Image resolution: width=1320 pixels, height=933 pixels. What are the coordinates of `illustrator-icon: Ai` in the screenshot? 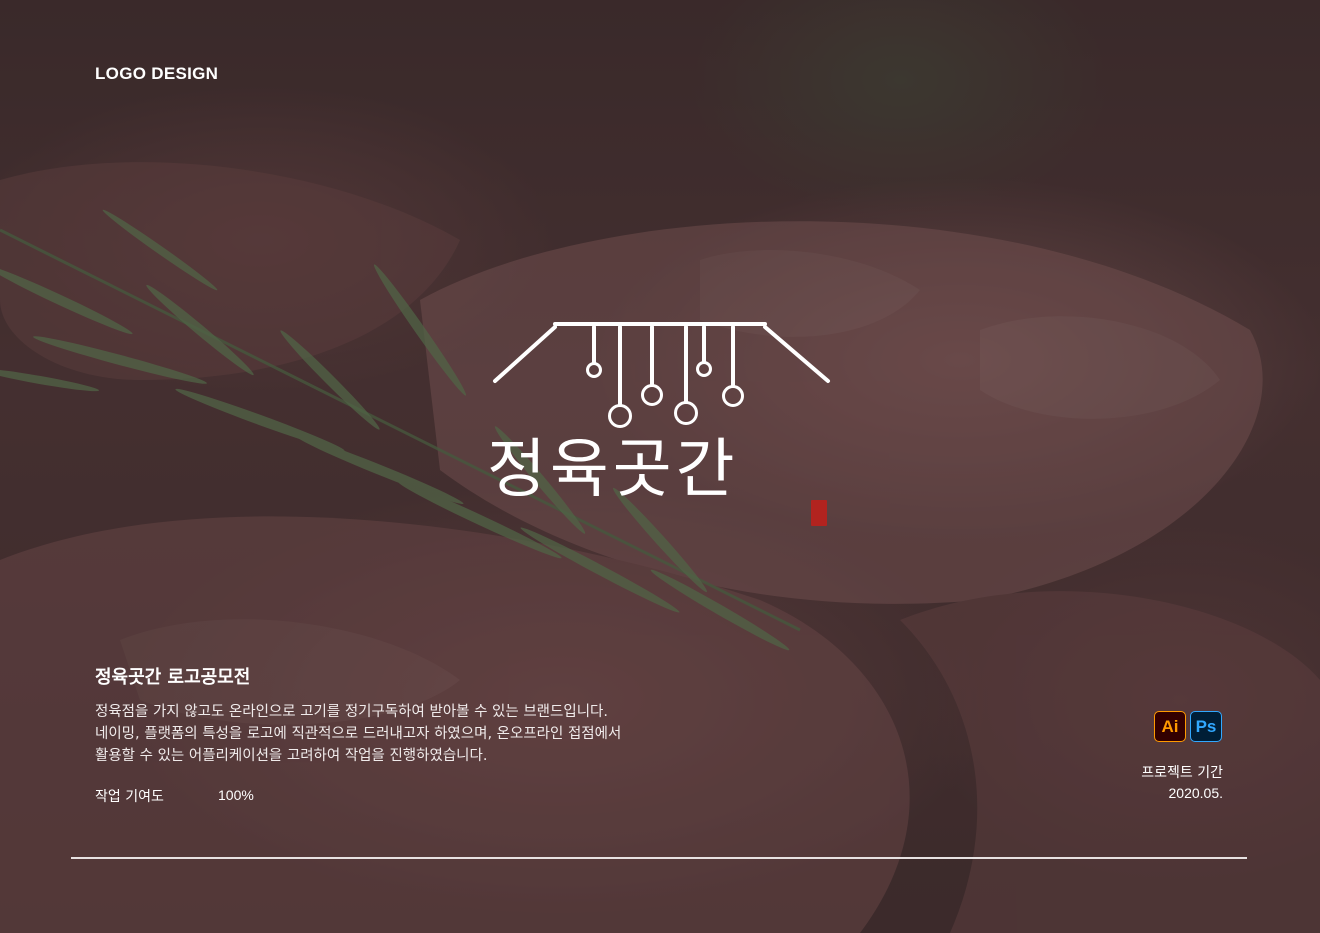 It's located at (1170, 726).